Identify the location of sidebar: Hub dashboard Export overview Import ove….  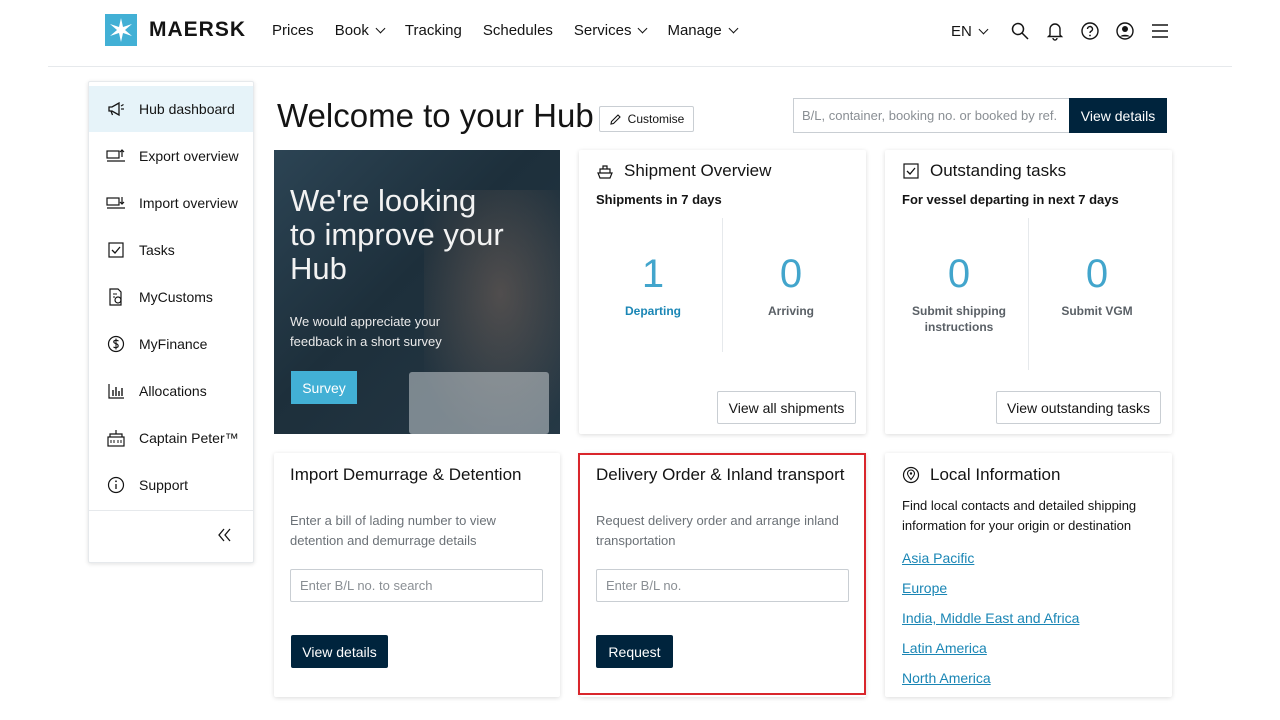
(171, 322).